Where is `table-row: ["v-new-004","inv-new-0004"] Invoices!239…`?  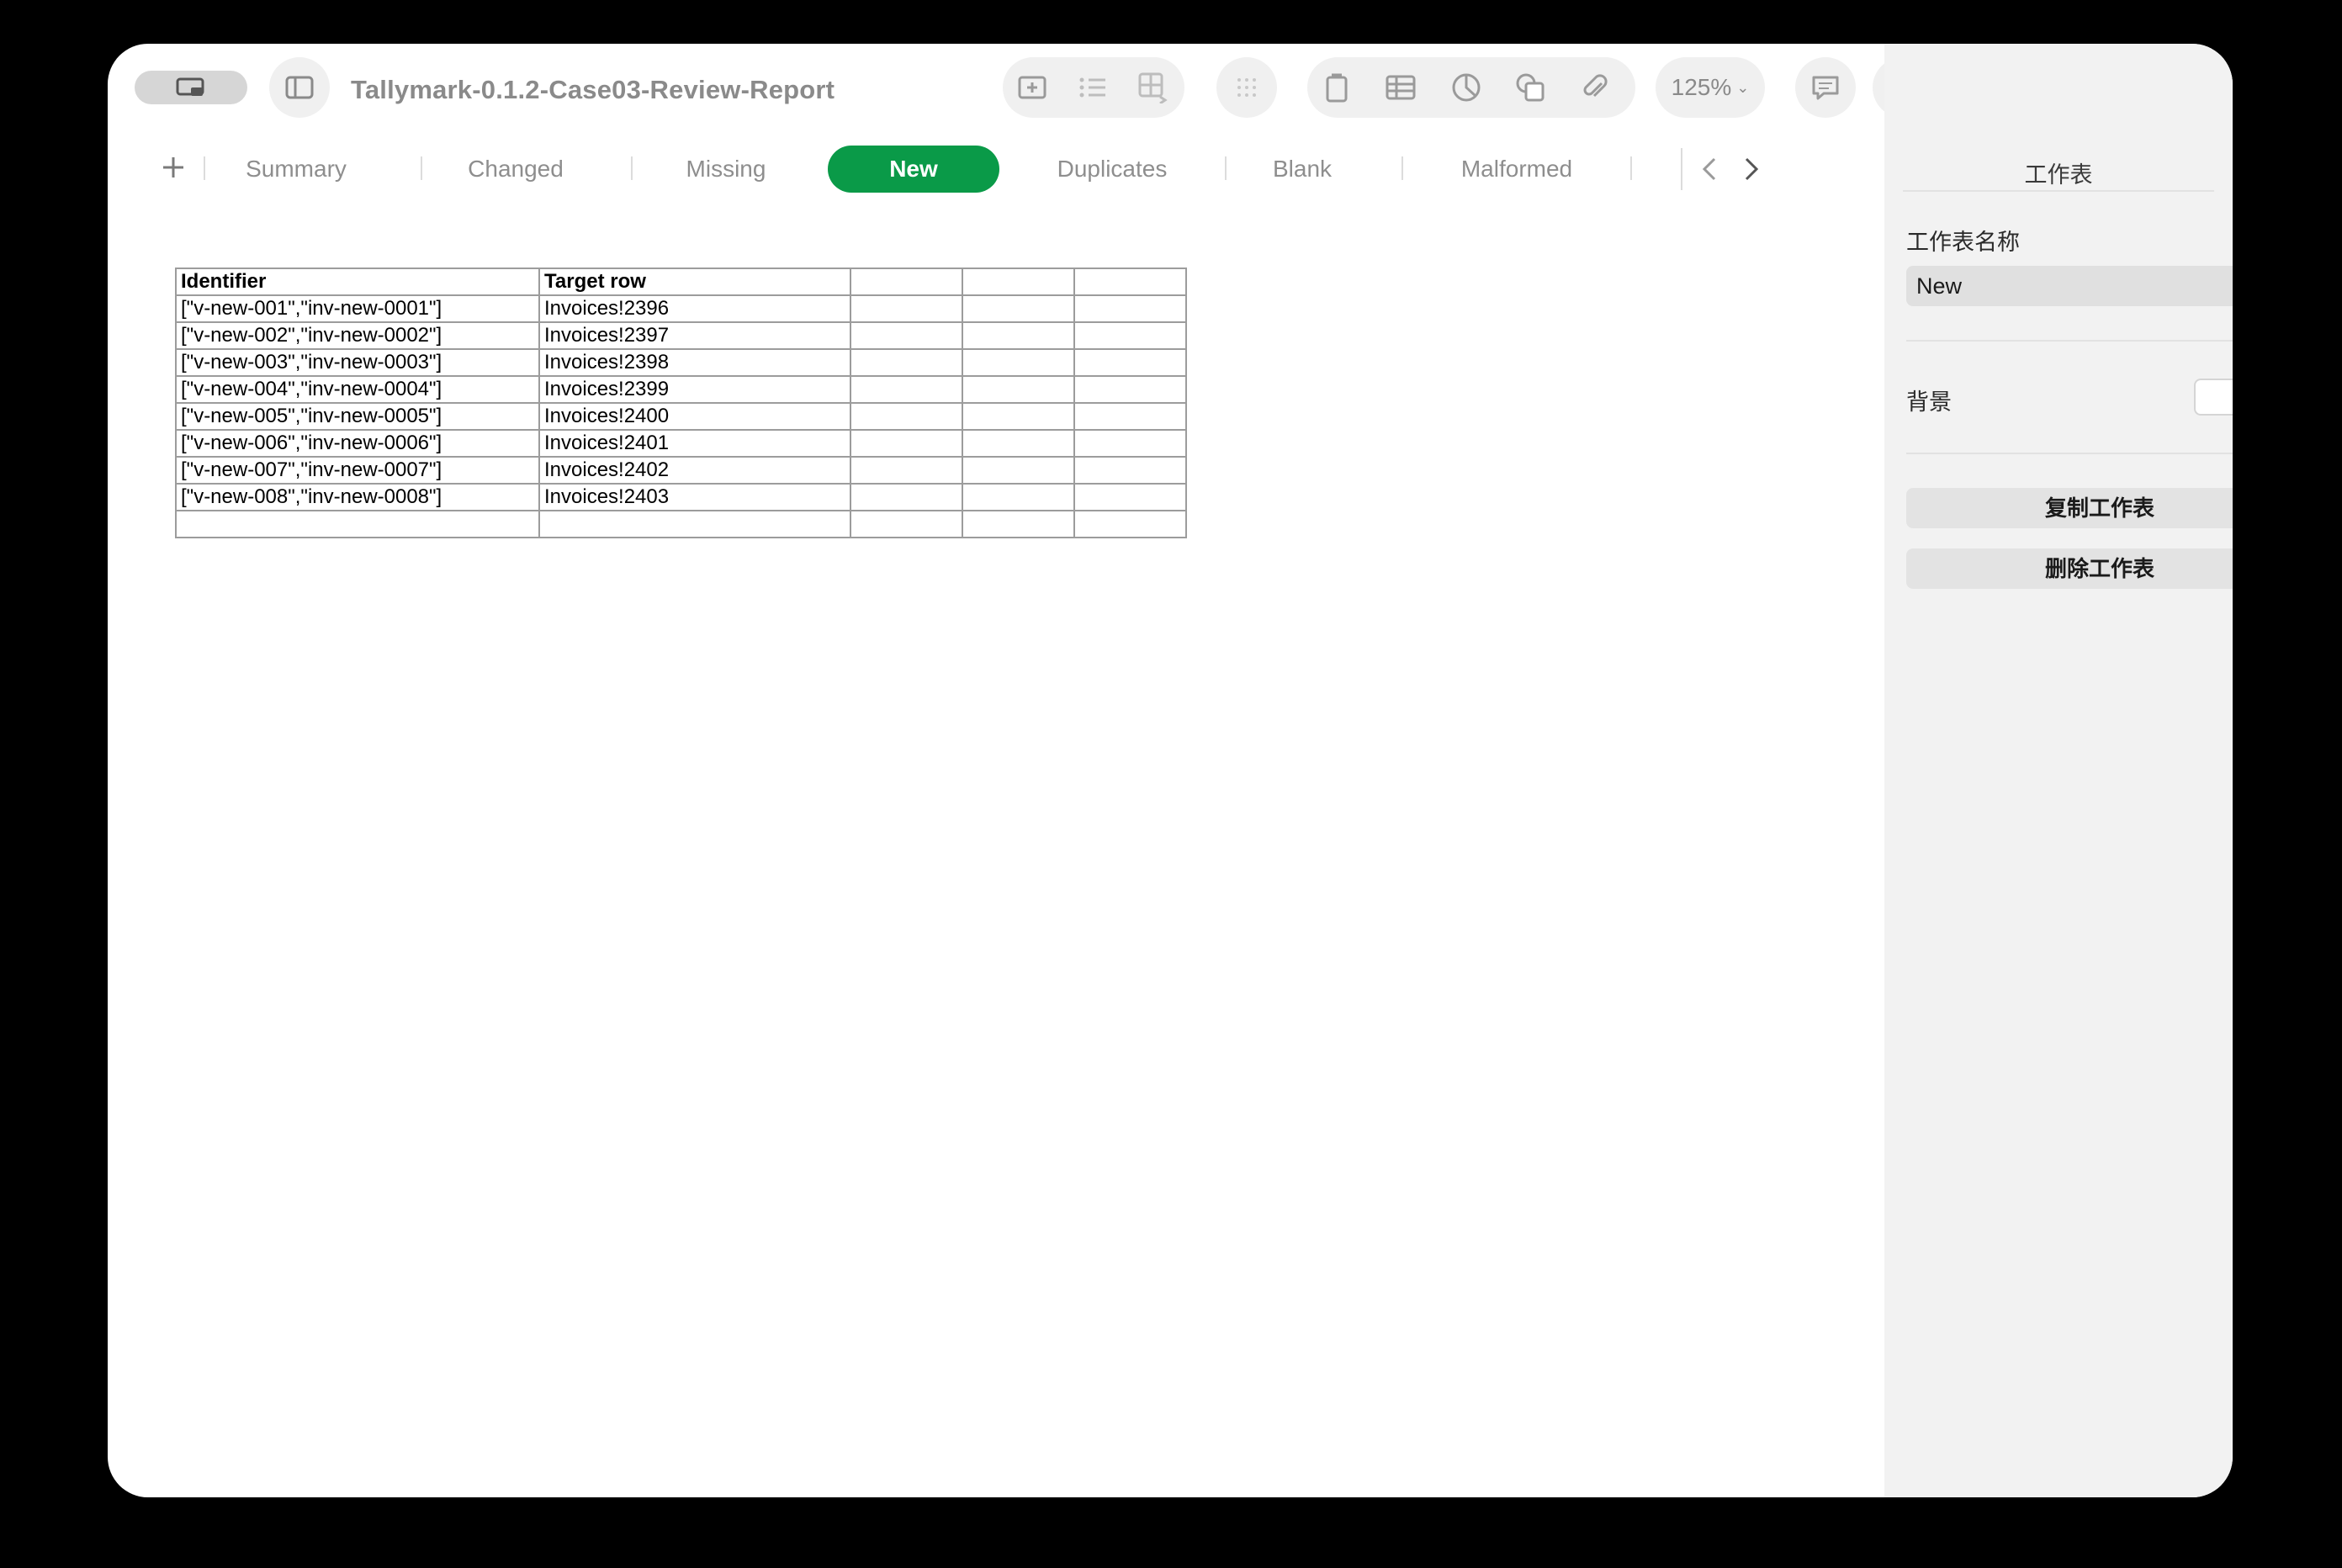
table-row: ["v-new-004","inv-new-0004"] Invoices!239… is located at coordinates (681, 389).